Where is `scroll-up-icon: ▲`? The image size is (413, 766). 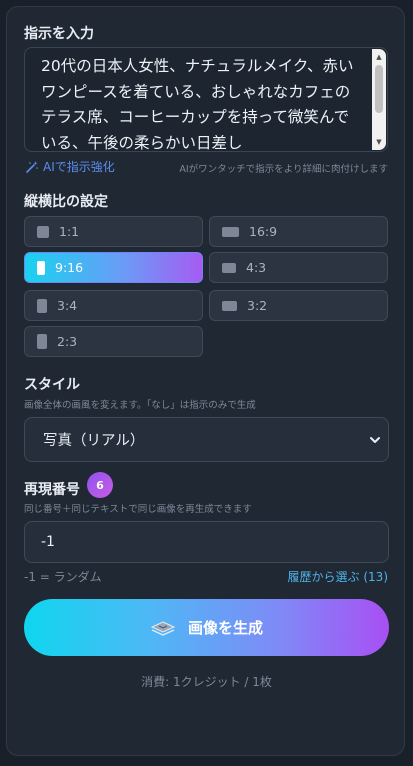
scroll-up-icon: ▲ is located at coordinates (379, 57).